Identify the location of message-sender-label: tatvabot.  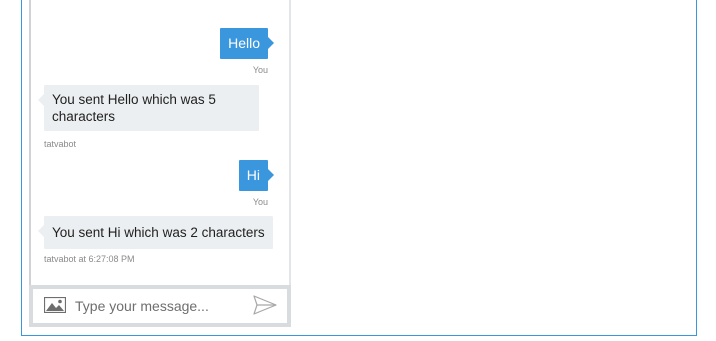
(60, 144).